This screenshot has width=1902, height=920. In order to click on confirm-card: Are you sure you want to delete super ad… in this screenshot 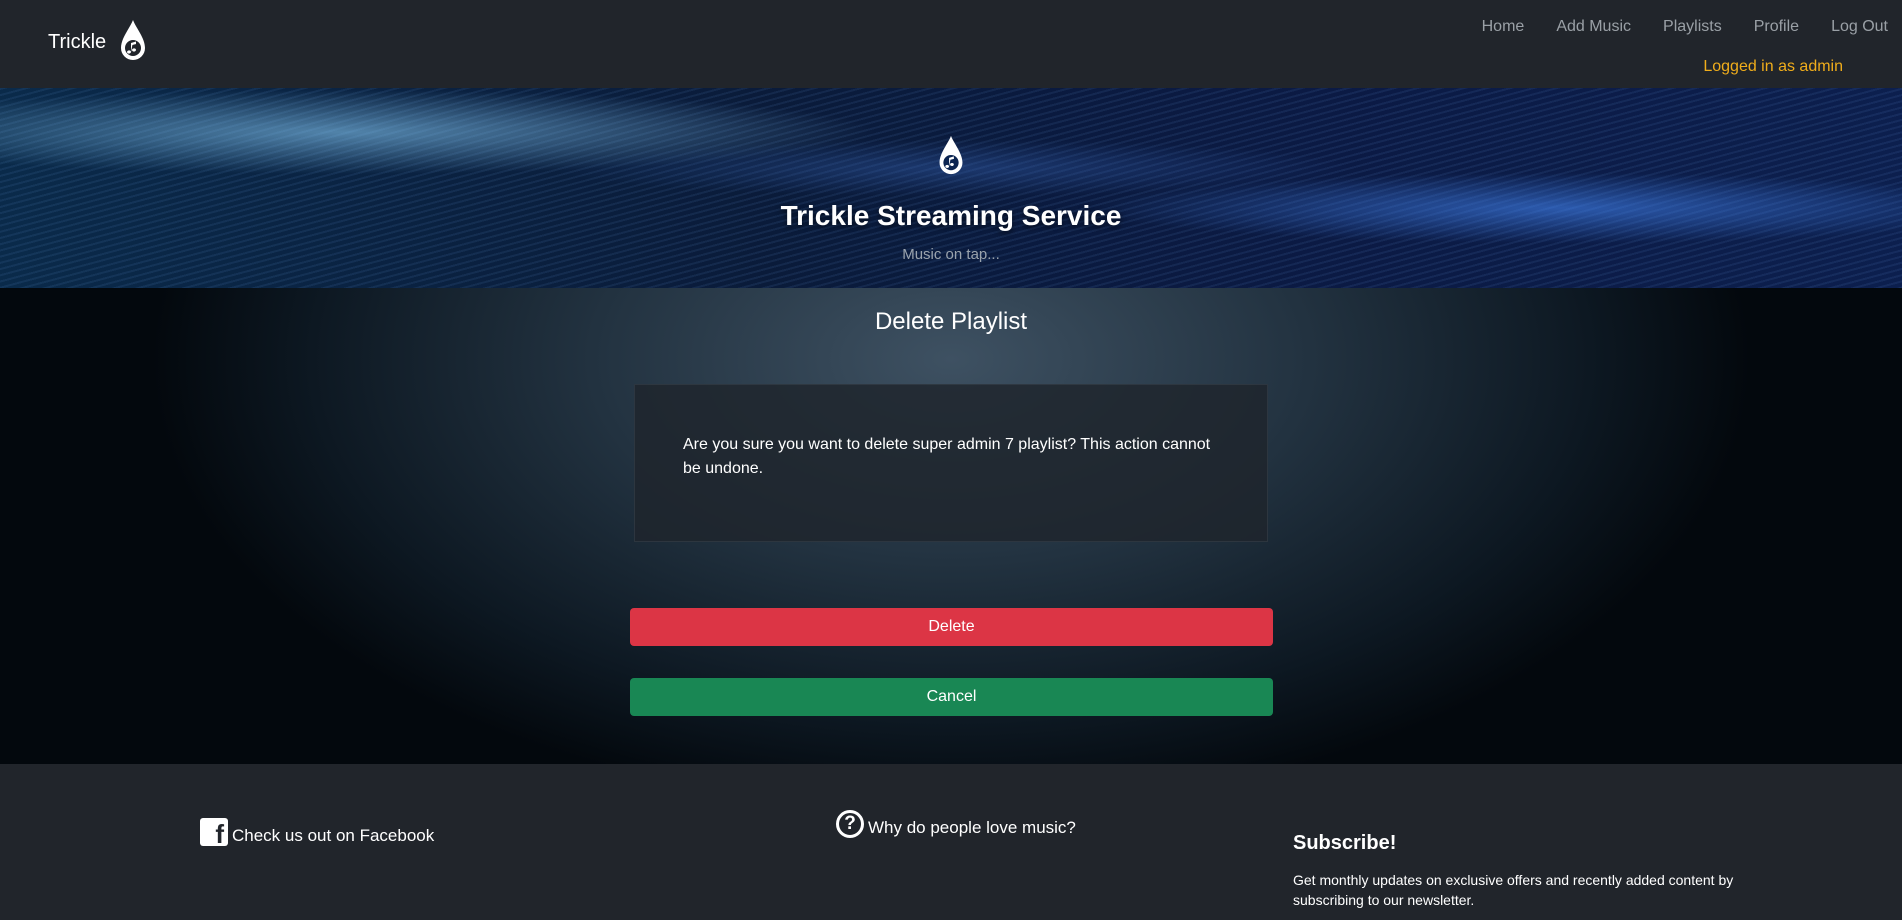, I will do `click(951, 463)`.